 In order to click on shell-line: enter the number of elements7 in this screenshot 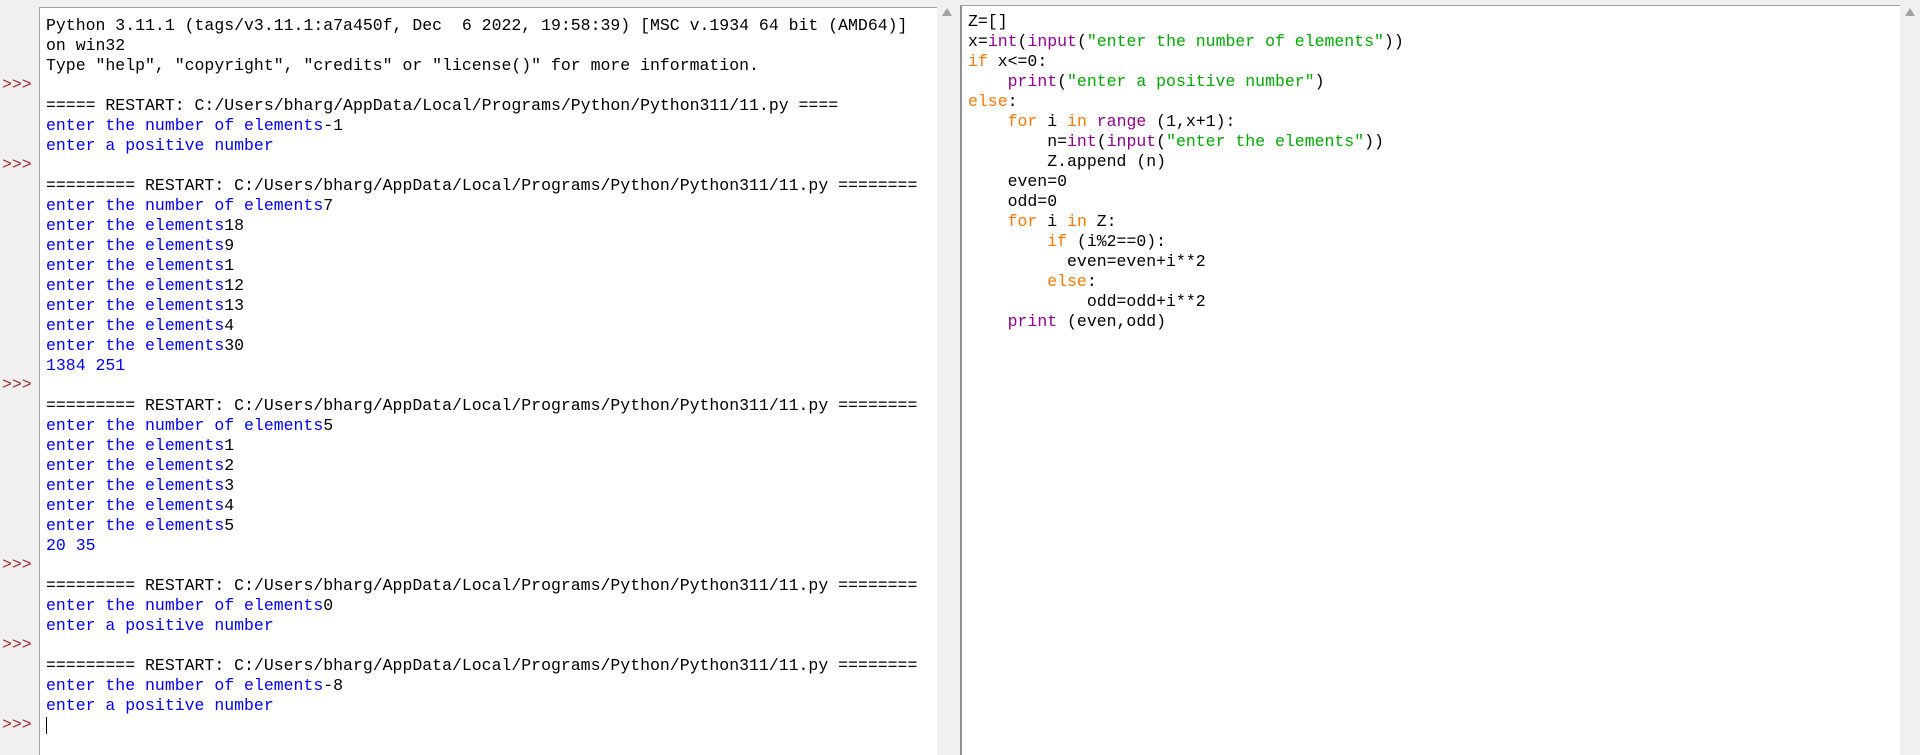, I will do `click(189, 206)`.